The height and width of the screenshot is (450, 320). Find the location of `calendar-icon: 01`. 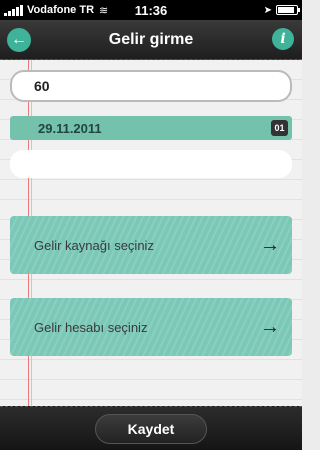

calendar-icon: 01 is located at coordinates (279, 128).